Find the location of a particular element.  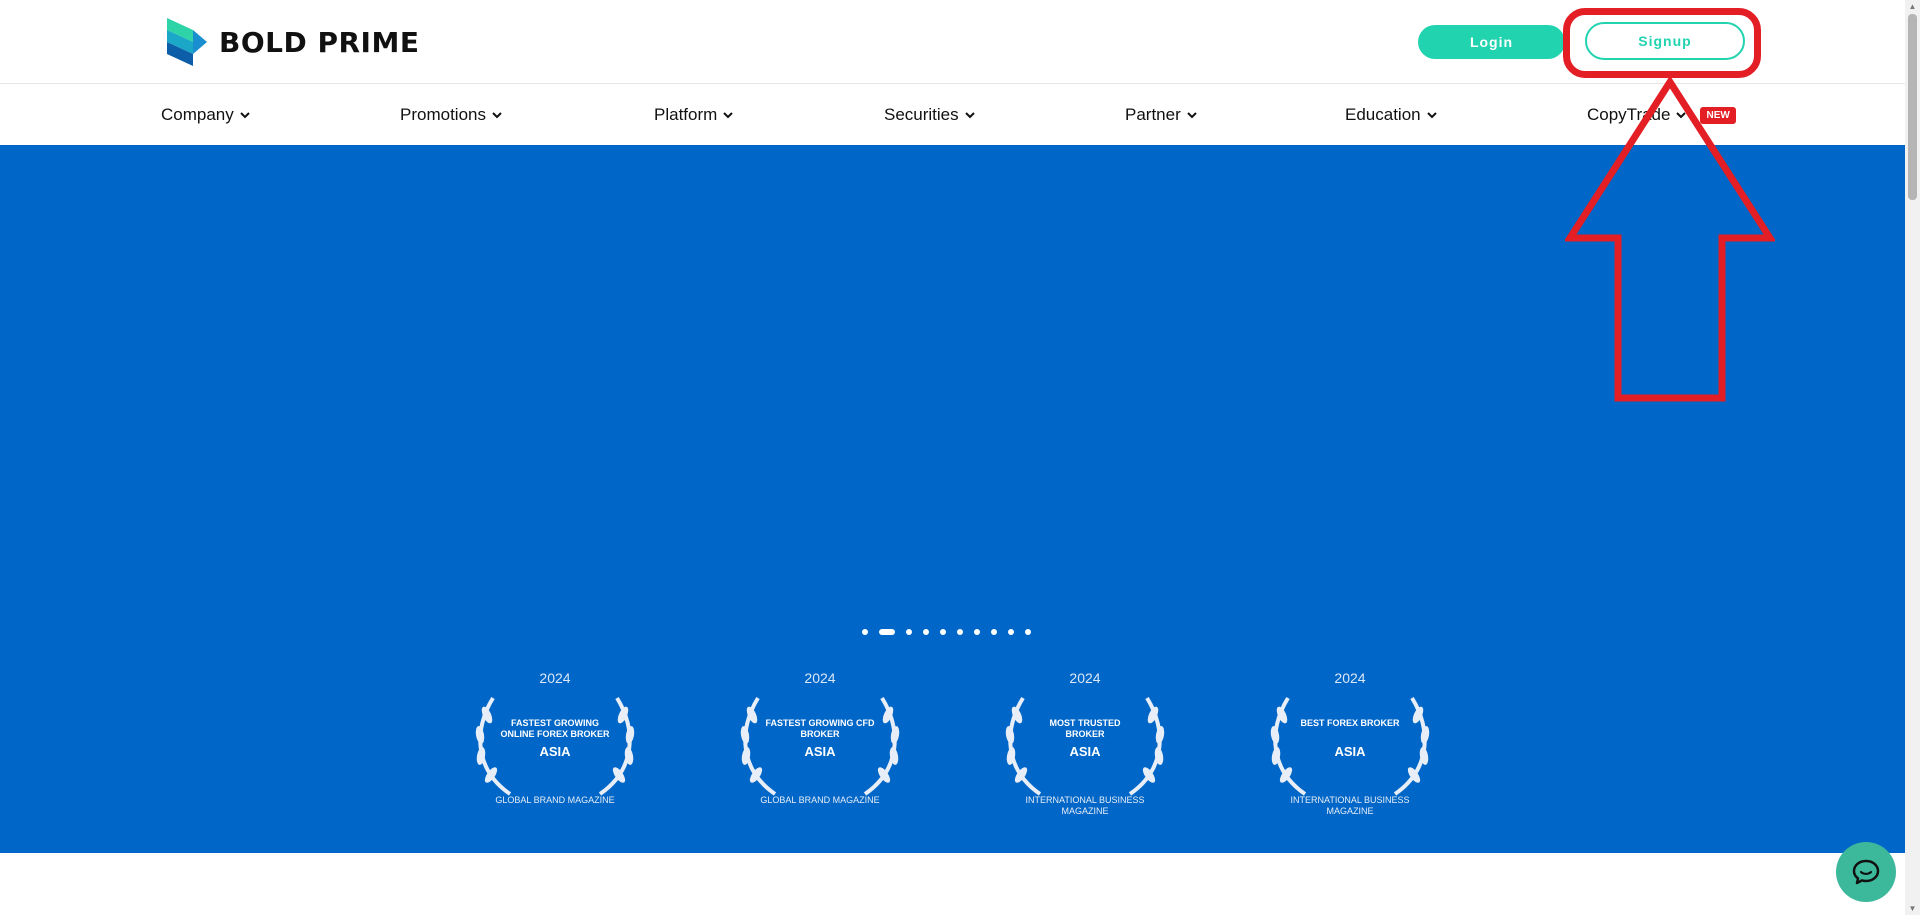

scroll-down-arrow-icon: ▼ is located at coordinates (1912, 908).